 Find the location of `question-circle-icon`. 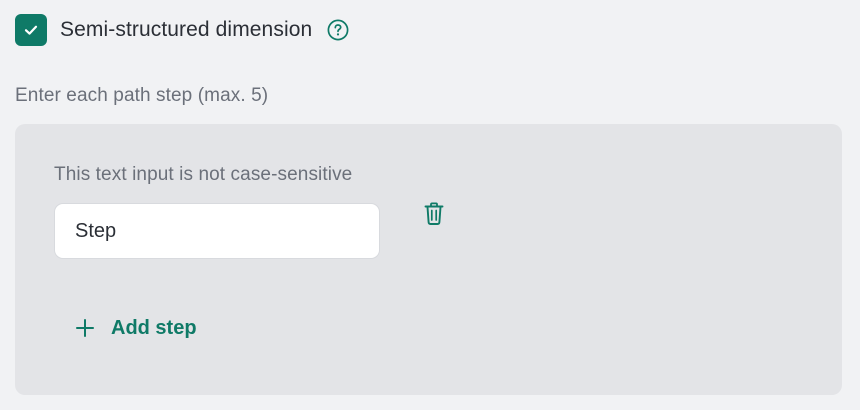

question-circle-icon is located at coordinates (338, 30).